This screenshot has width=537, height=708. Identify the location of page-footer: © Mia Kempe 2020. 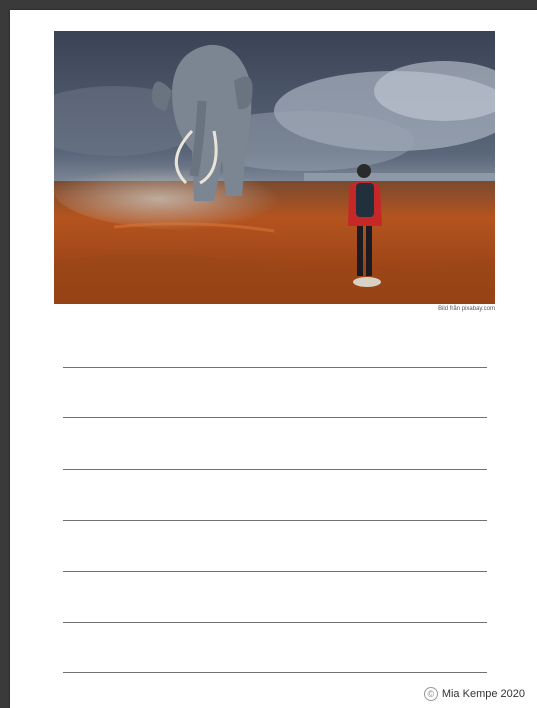
(474, 694).